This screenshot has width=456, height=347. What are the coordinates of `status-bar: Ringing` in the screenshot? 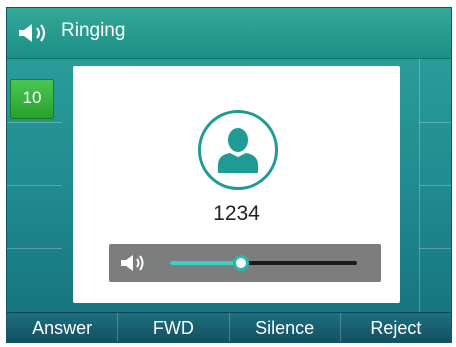 It's located at (229, 33).